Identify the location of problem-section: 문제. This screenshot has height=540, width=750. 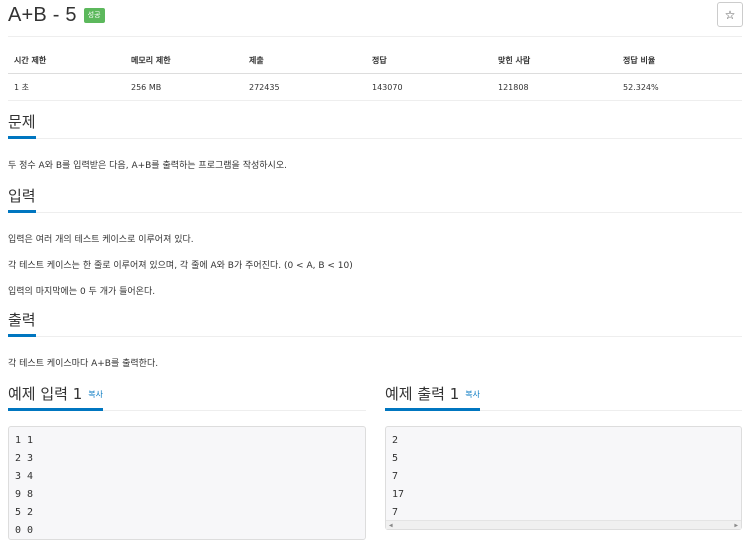
(375, 125).